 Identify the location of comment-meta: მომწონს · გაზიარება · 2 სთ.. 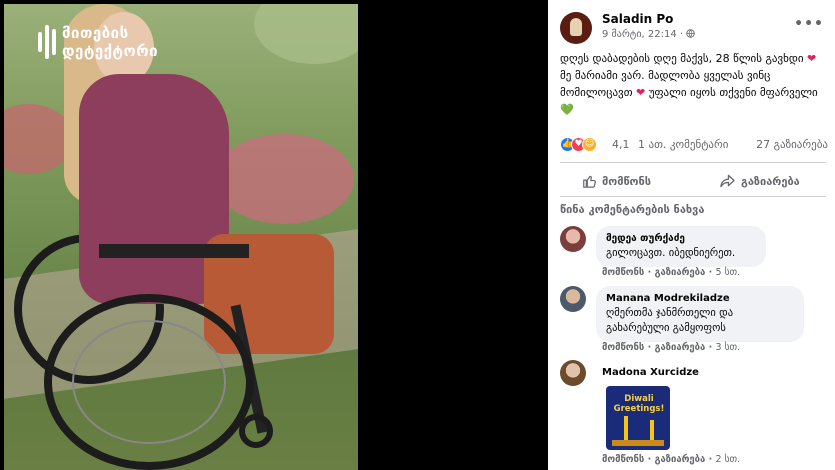
(671, 459).